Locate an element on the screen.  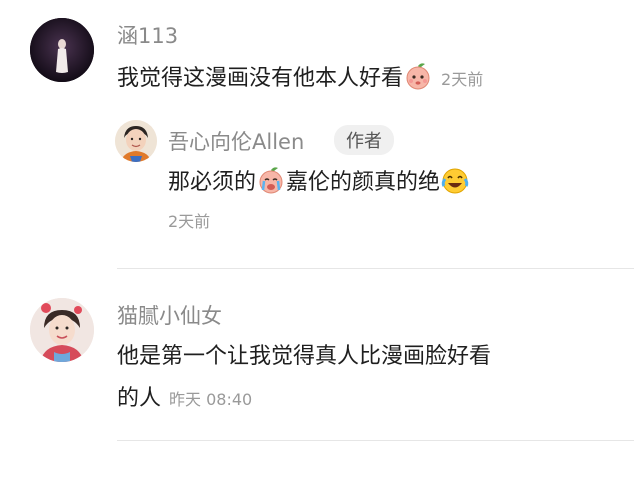
reply-time: 2天前 is located at coordinates (189, 221).